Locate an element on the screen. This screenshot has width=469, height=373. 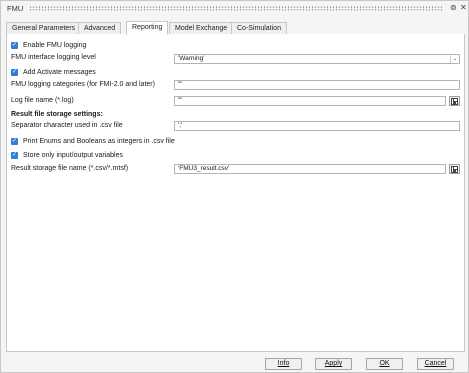
logging-level-label: FMU interface logging level is located at coordinates (53, 57).